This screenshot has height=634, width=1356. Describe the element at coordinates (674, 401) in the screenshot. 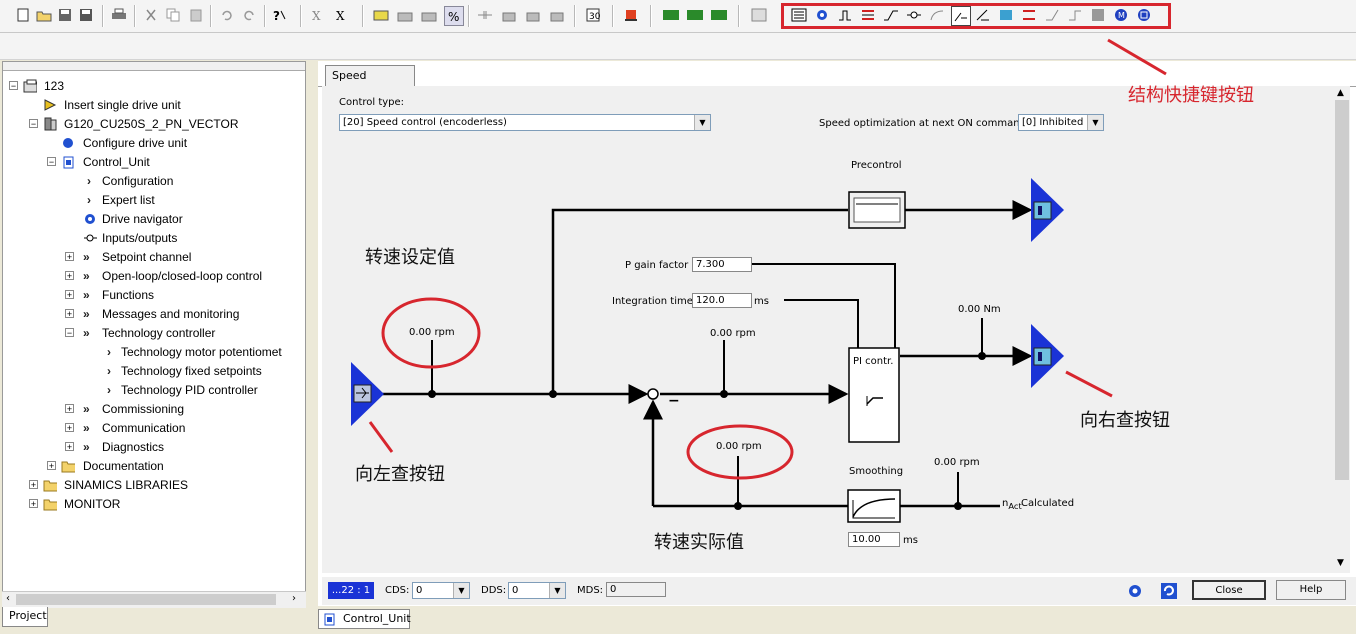

I see `minus-sign: −` at that location.